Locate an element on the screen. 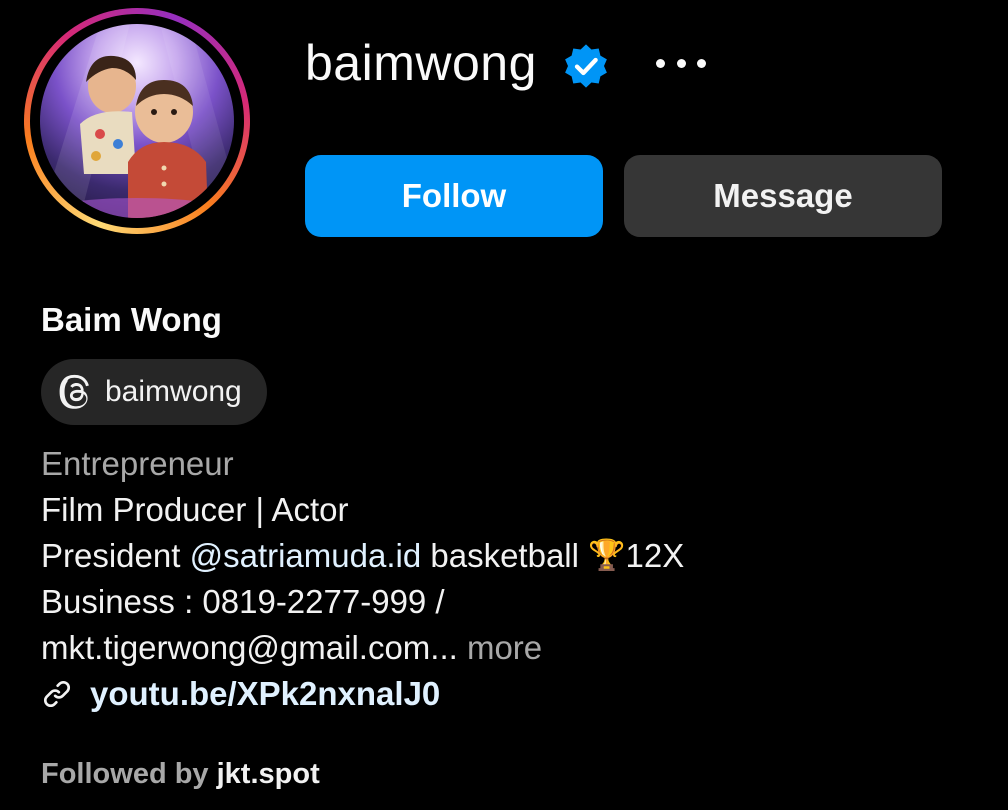 This screenshot has height=810, width=1008. profile-full-name: Baim Wong is located at coordinates (131, 319).